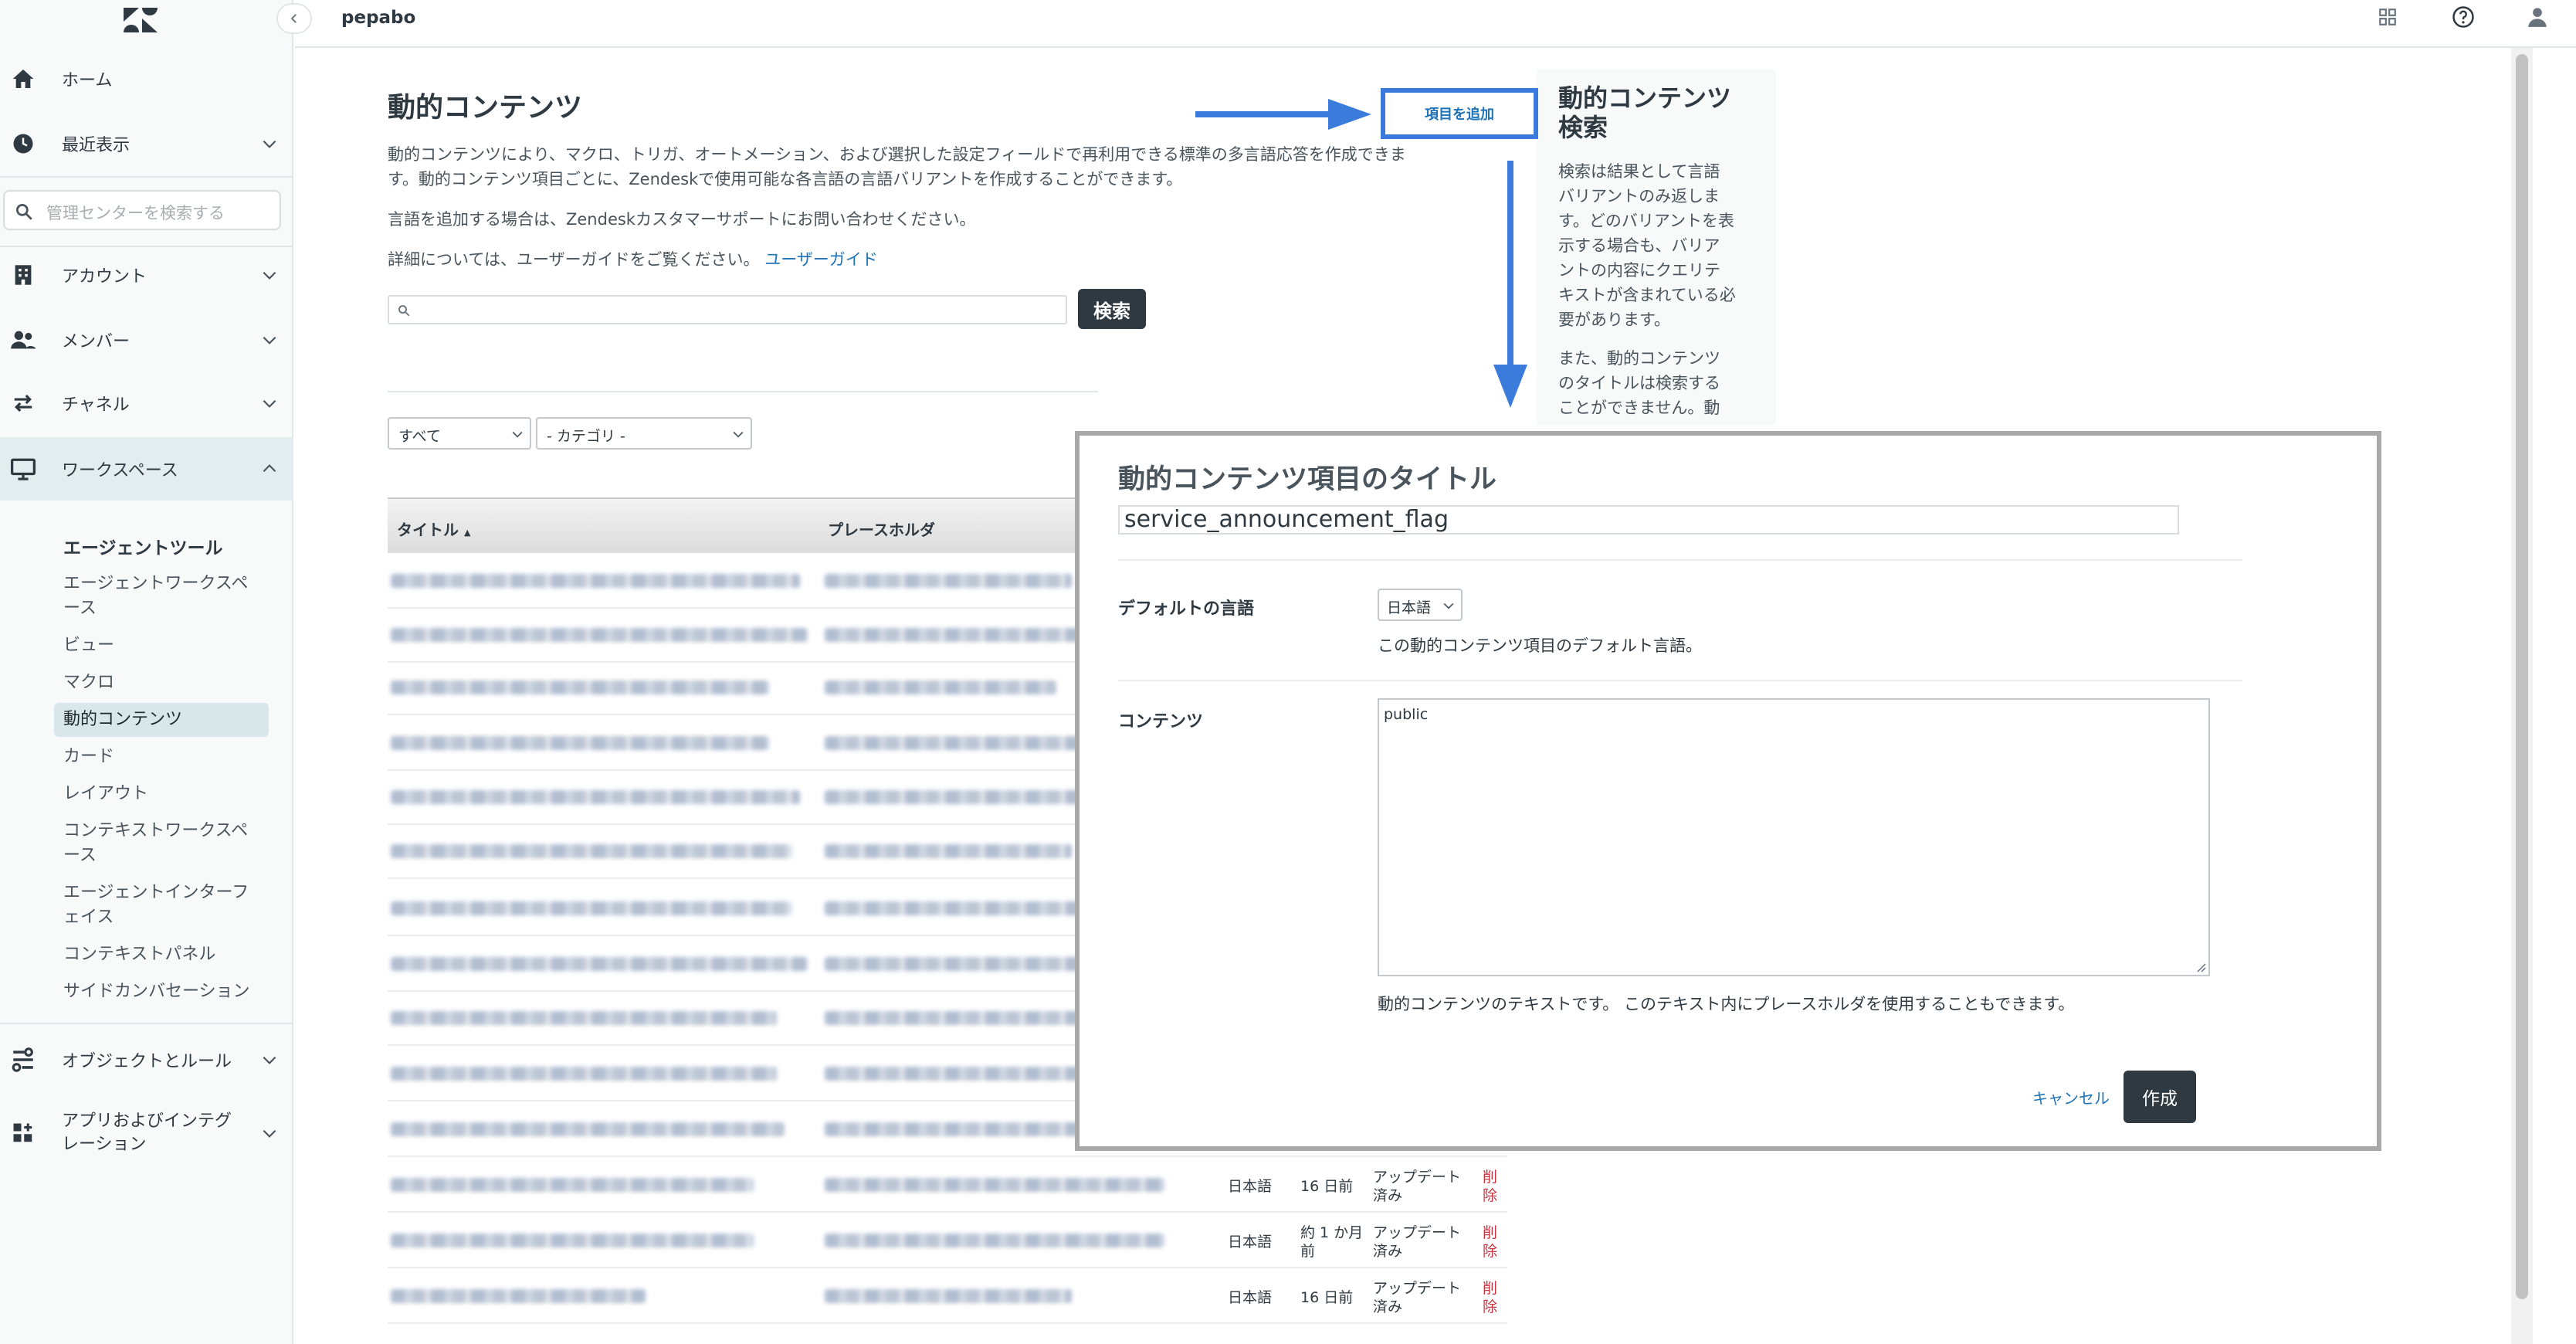  Describe the element at coordinates (146, 1133) in the screenshot. I see `nav-apps-integrations: アプリおよびインテグ レーション` at that location.